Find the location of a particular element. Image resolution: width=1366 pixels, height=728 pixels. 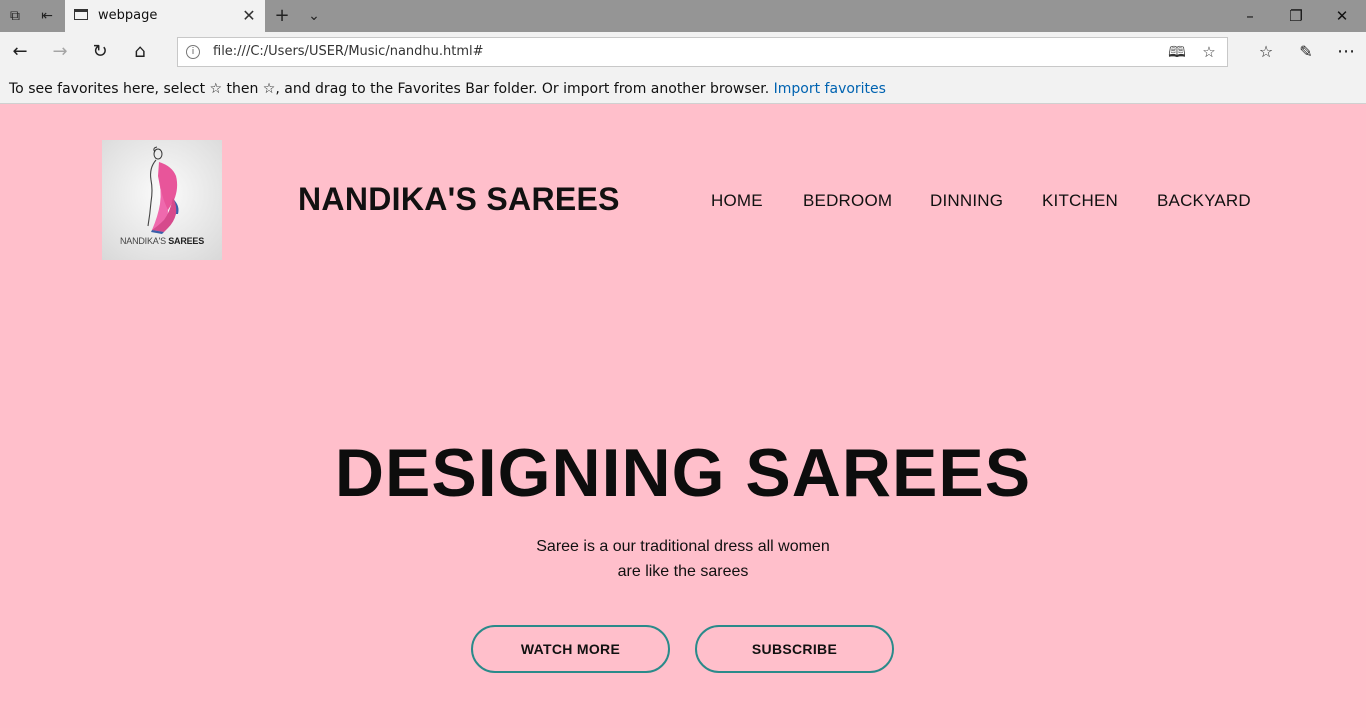

close-tab-icon: ✕ is located at coordinates (249, 16).